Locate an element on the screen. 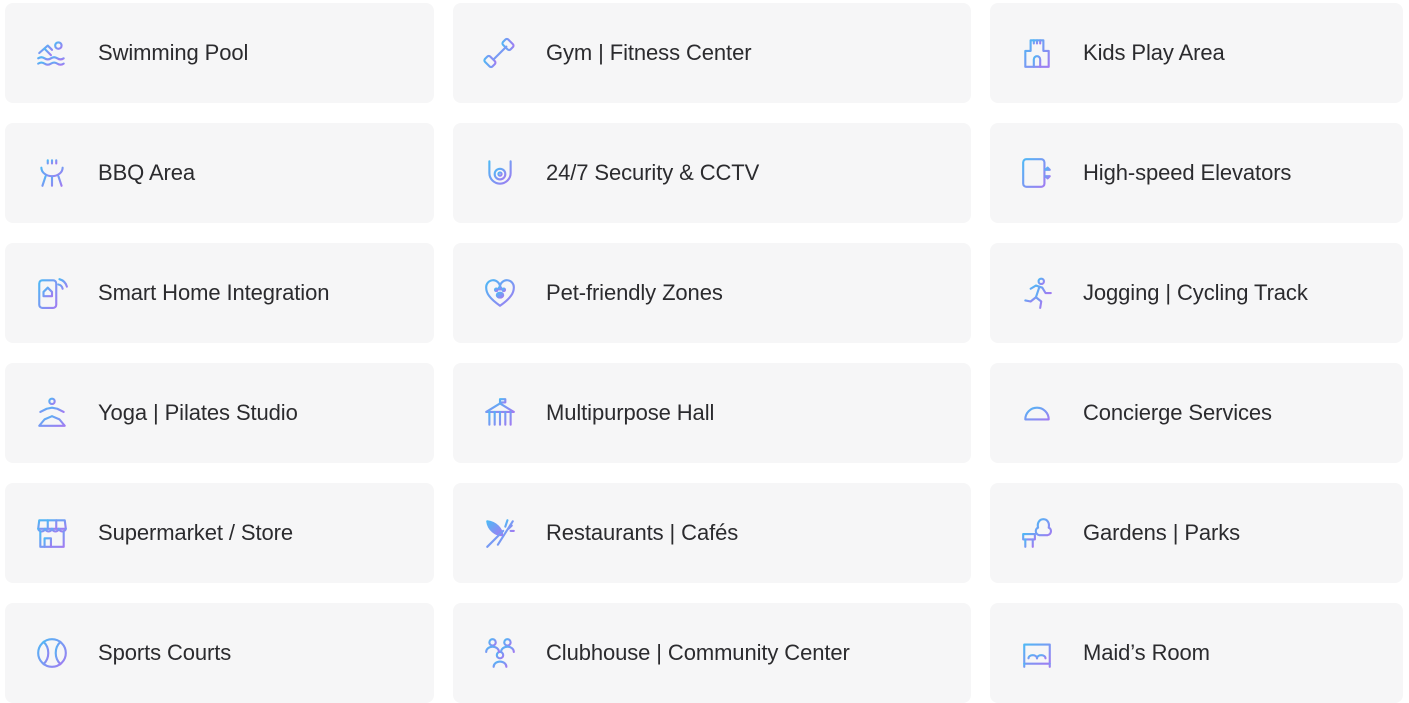  amenity-security-cctv: 24/7 Security & CCTV is located at coordinates (712, 173).